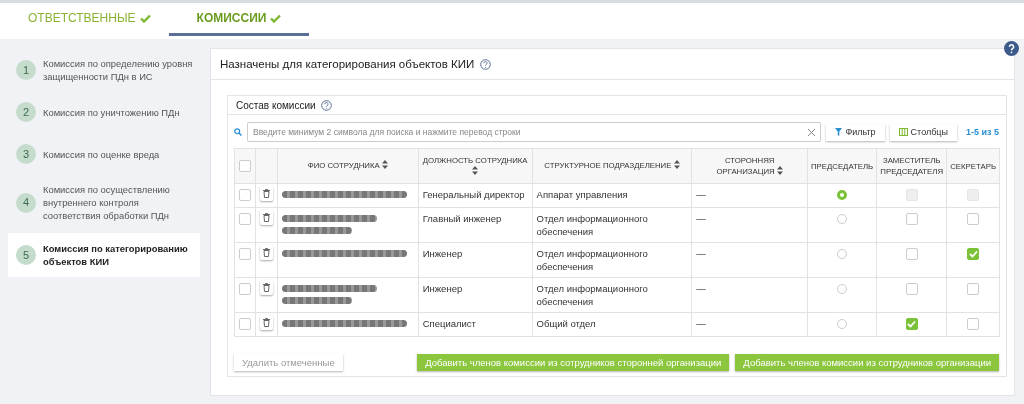 This screenshot has width=1024, height=404. I want to click on sidebar-item: 5 Комиссия по категорированию объектов КИИ, so click(104, 255).